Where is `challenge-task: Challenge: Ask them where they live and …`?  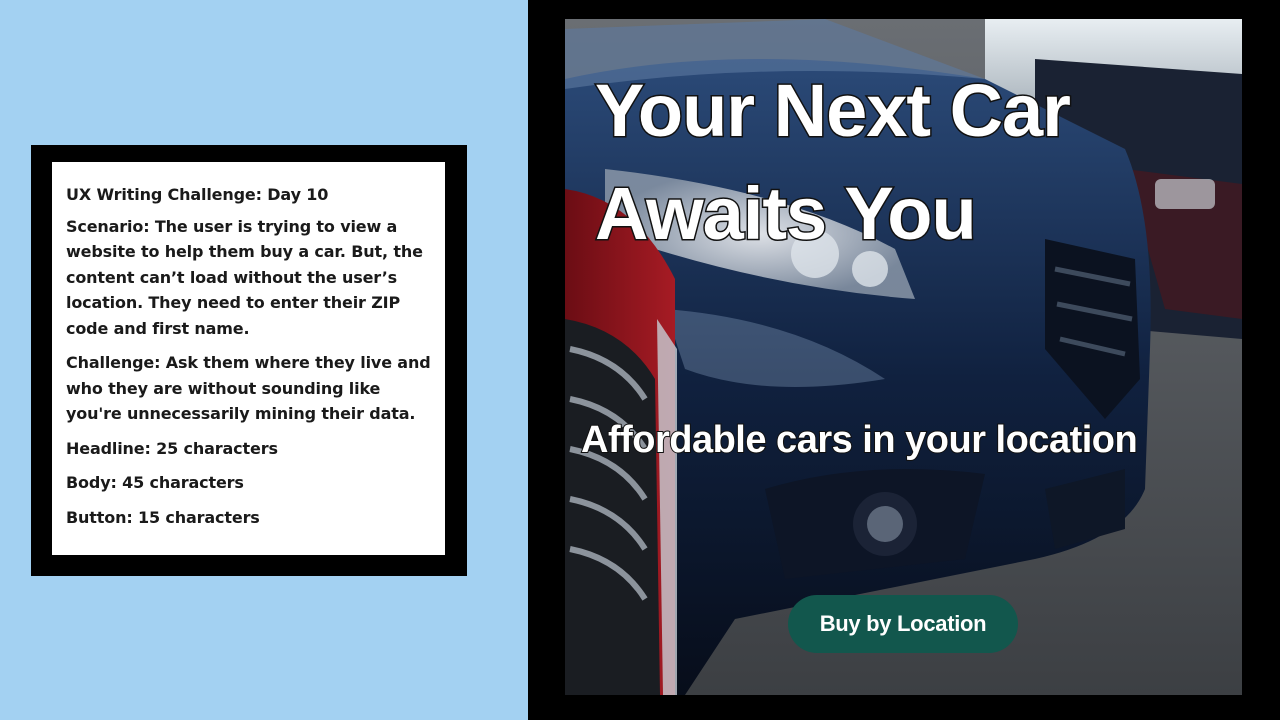
challenge-task: Challenge: Ask them where they live and … is located at coordinates (248, 388).